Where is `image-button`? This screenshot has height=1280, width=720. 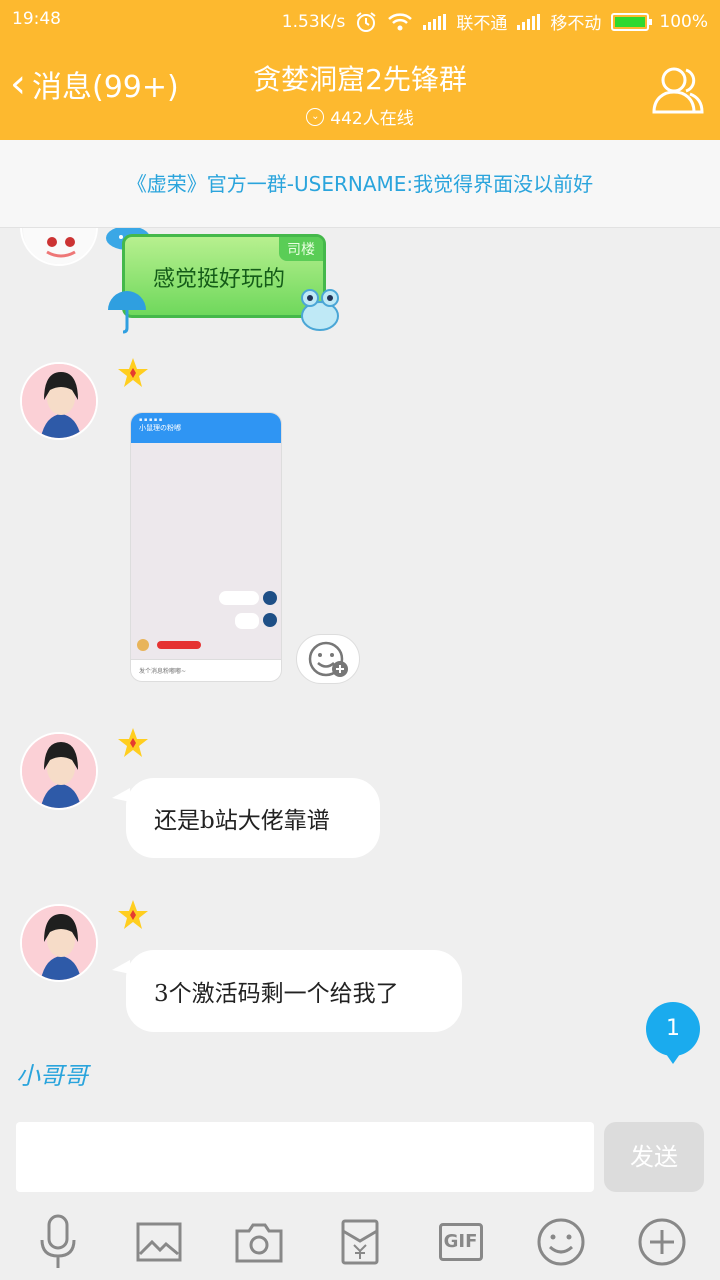
image-button is located at coordinates (159, 1242).